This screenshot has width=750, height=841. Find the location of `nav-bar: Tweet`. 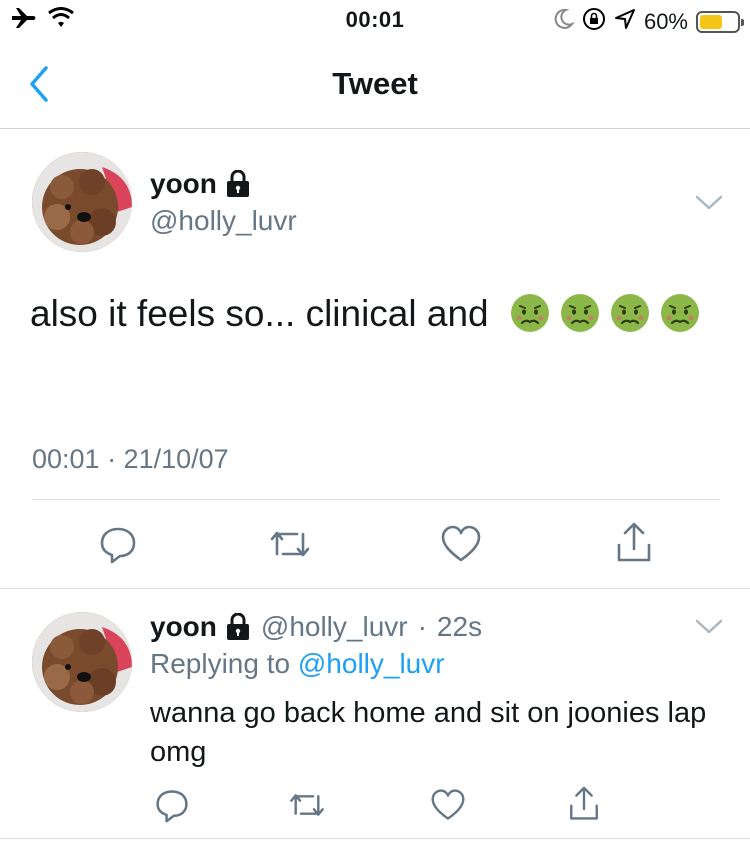

nav-bar: Tweet is located at coordinates (375, 84).